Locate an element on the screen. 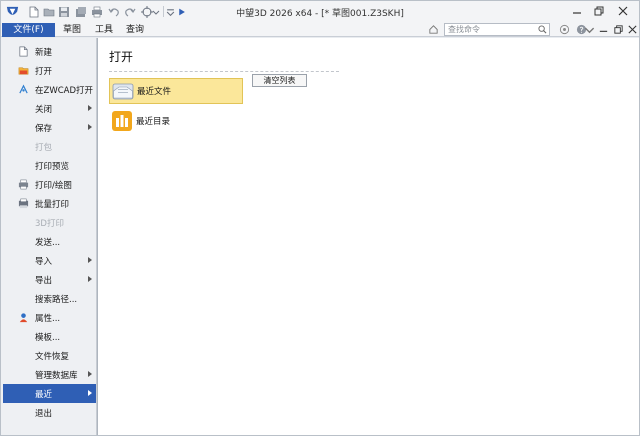 Image resolution: width=640 pixels, height=436 pixels. option-recent-folders: 最近目录 is located at coordinates (176, 121).